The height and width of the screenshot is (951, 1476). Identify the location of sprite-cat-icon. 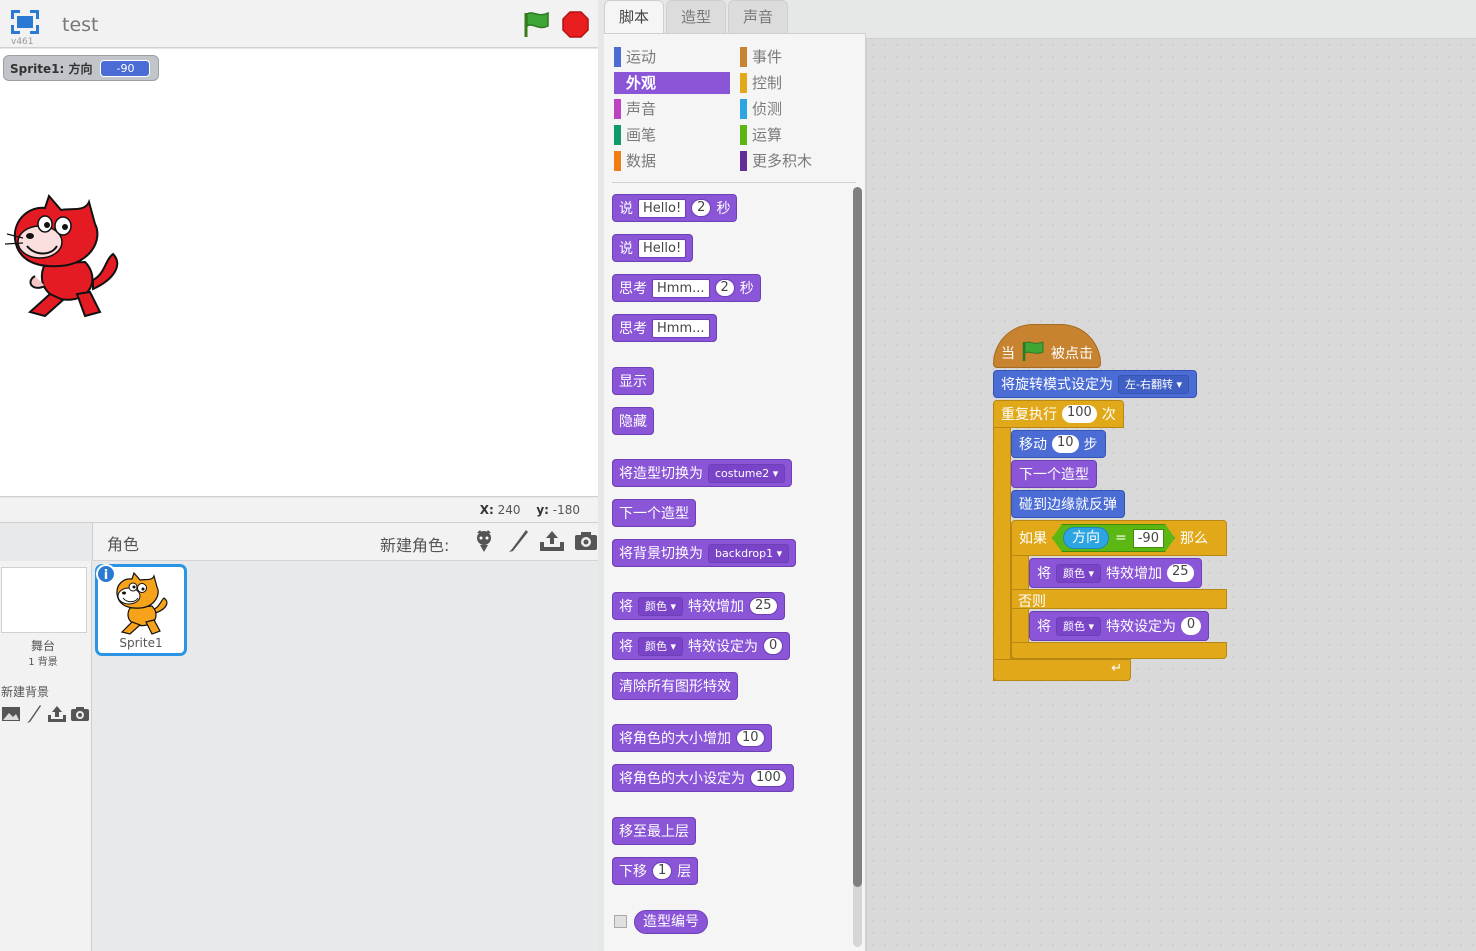
(64, 259).